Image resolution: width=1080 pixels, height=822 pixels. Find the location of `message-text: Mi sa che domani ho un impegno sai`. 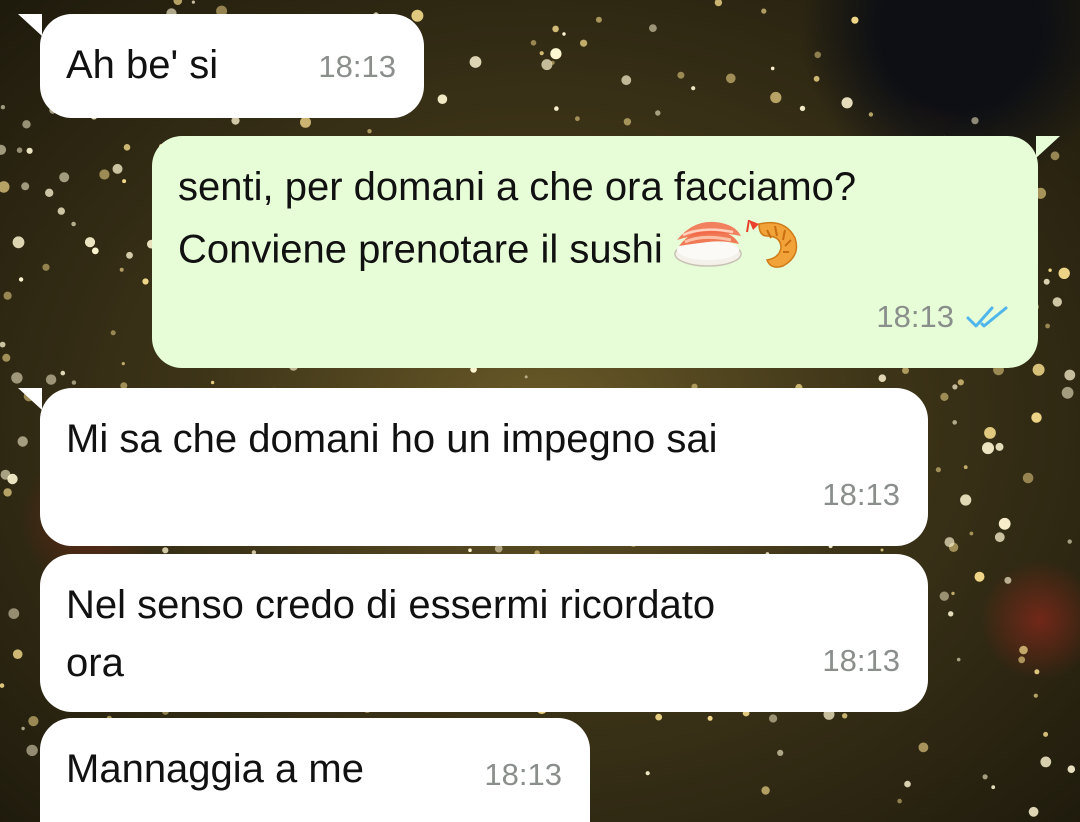

message-text: Mi sa che domani ho un impegno sai is located at coordinates (392, 439).